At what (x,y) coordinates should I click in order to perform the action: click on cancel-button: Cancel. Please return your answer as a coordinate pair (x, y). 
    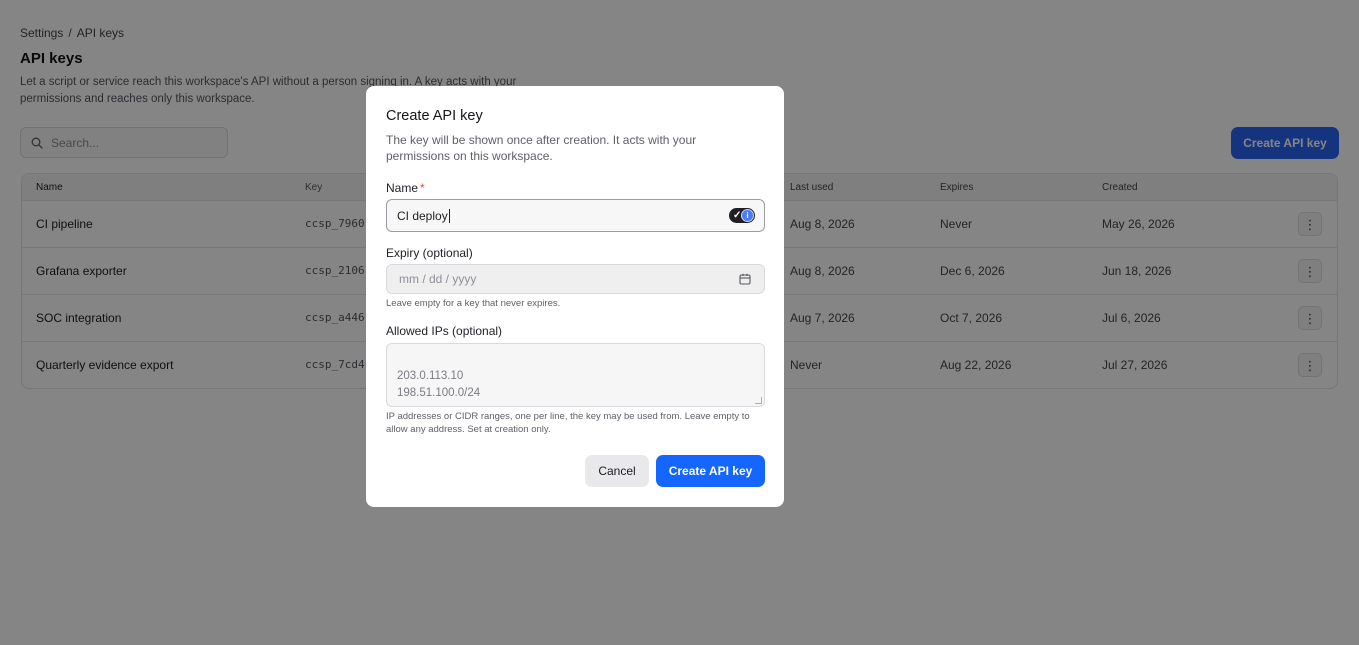
    Looking at the image, I should click on (617, 471).